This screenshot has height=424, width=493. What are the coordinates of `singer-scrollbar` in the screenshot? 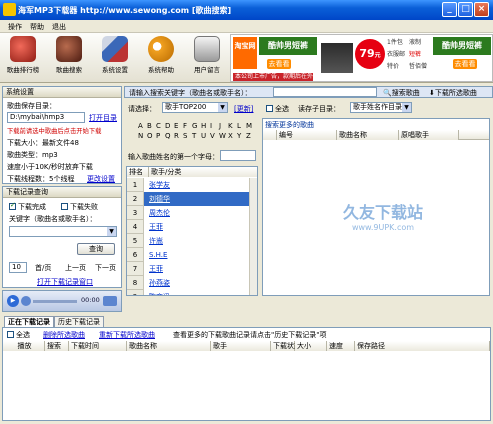 It's located at (253, 236).